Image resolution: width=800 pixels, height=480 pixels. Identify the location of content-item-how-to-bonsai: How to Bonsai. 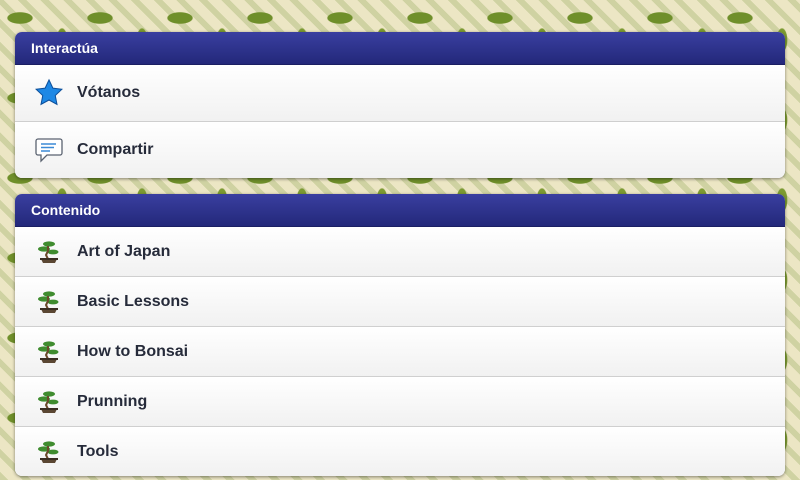
(400, 352).